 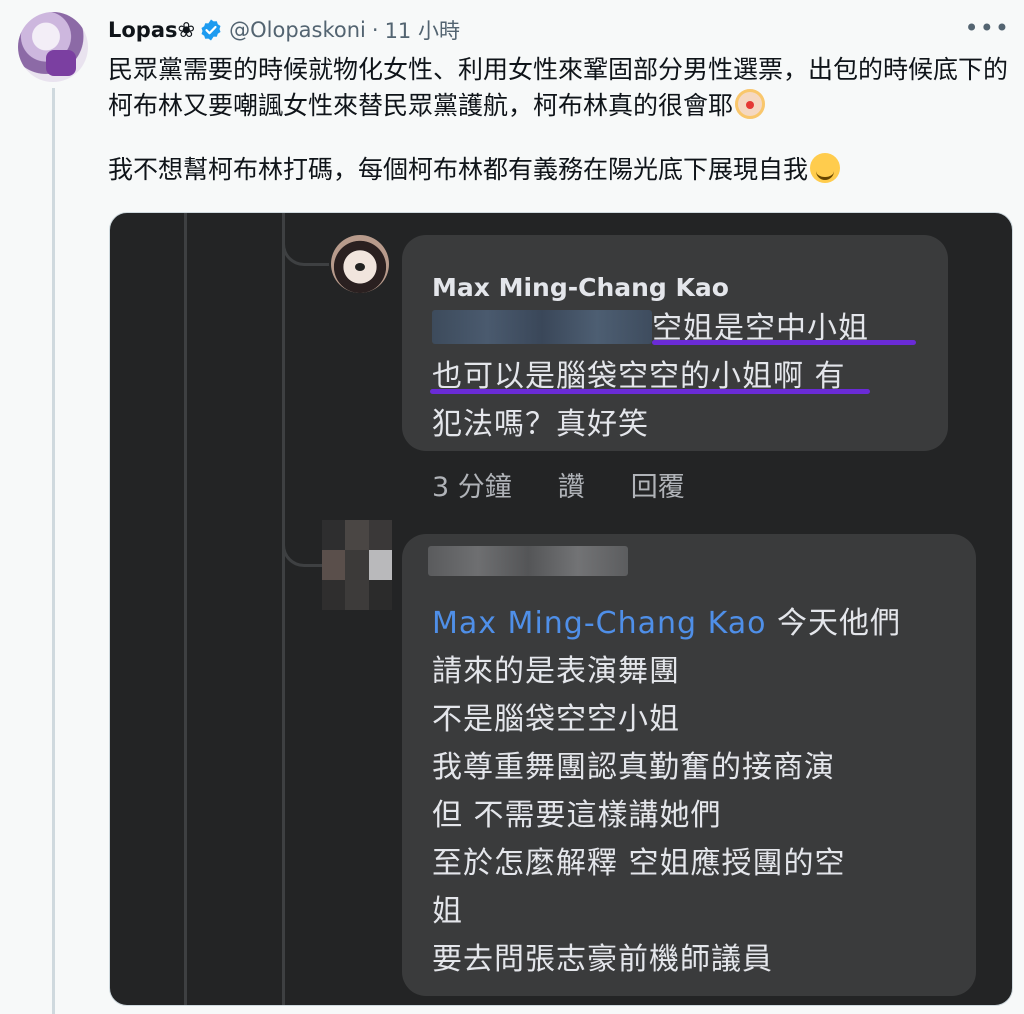 I want to click on thread-line-inner, so click(x=283, y=609).